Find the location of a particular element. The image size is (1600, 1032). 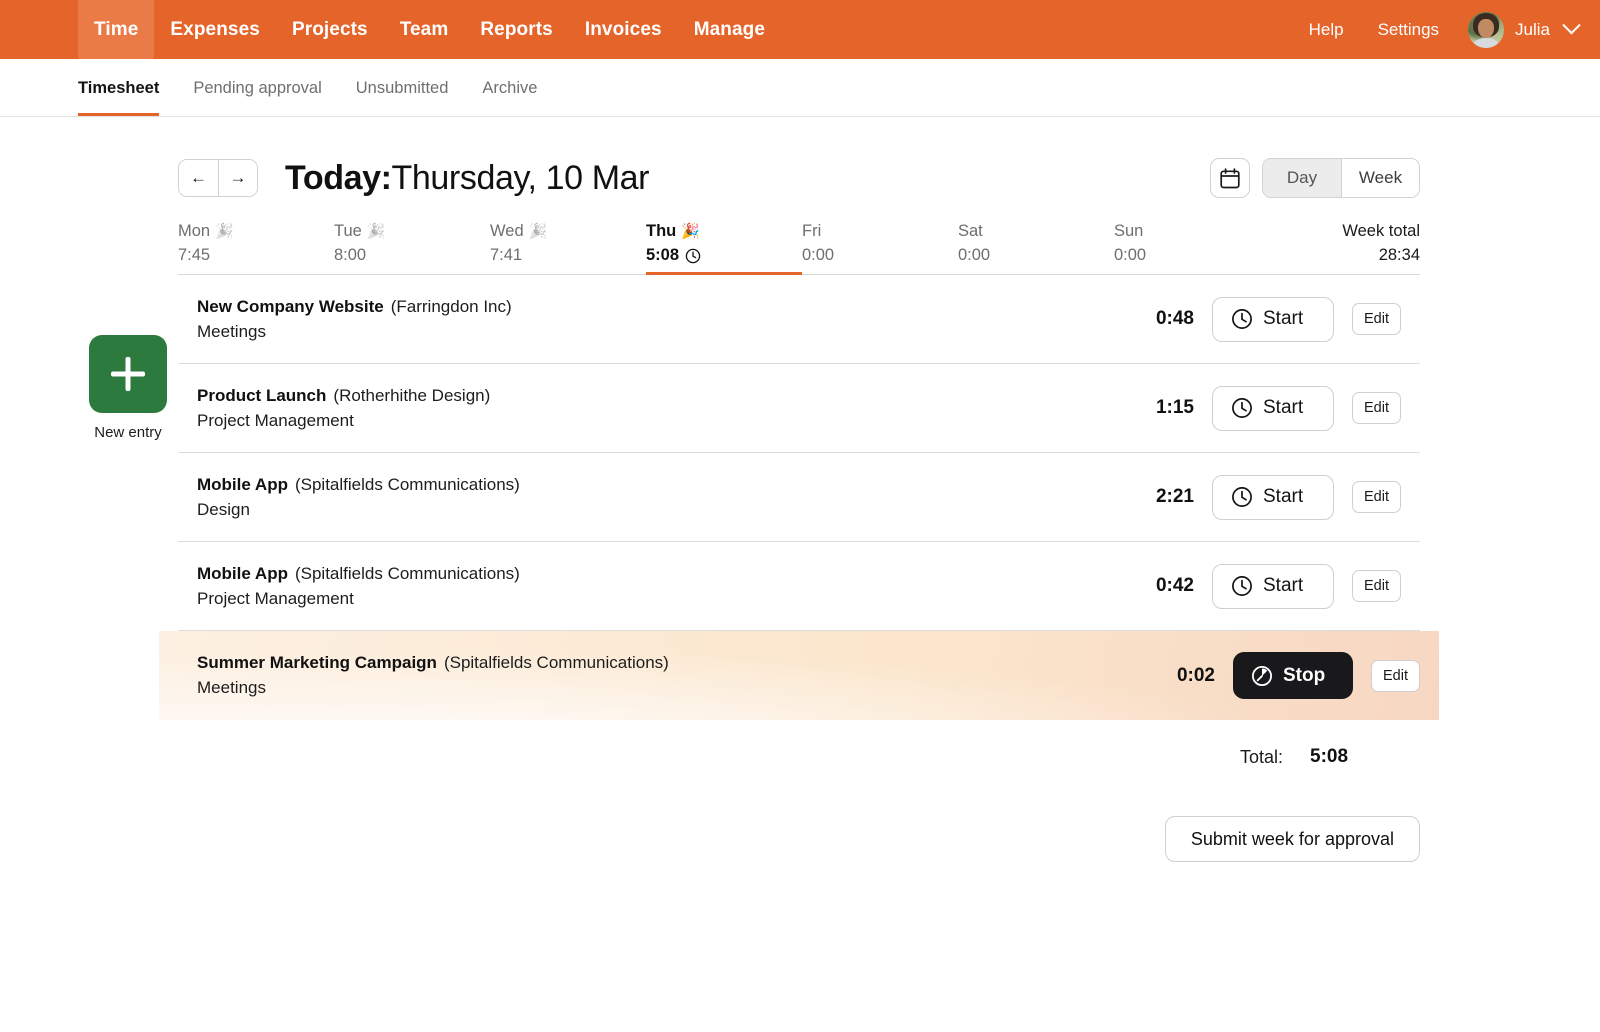

day-hours-text: 5:08 is located at coordinates (663, 255).